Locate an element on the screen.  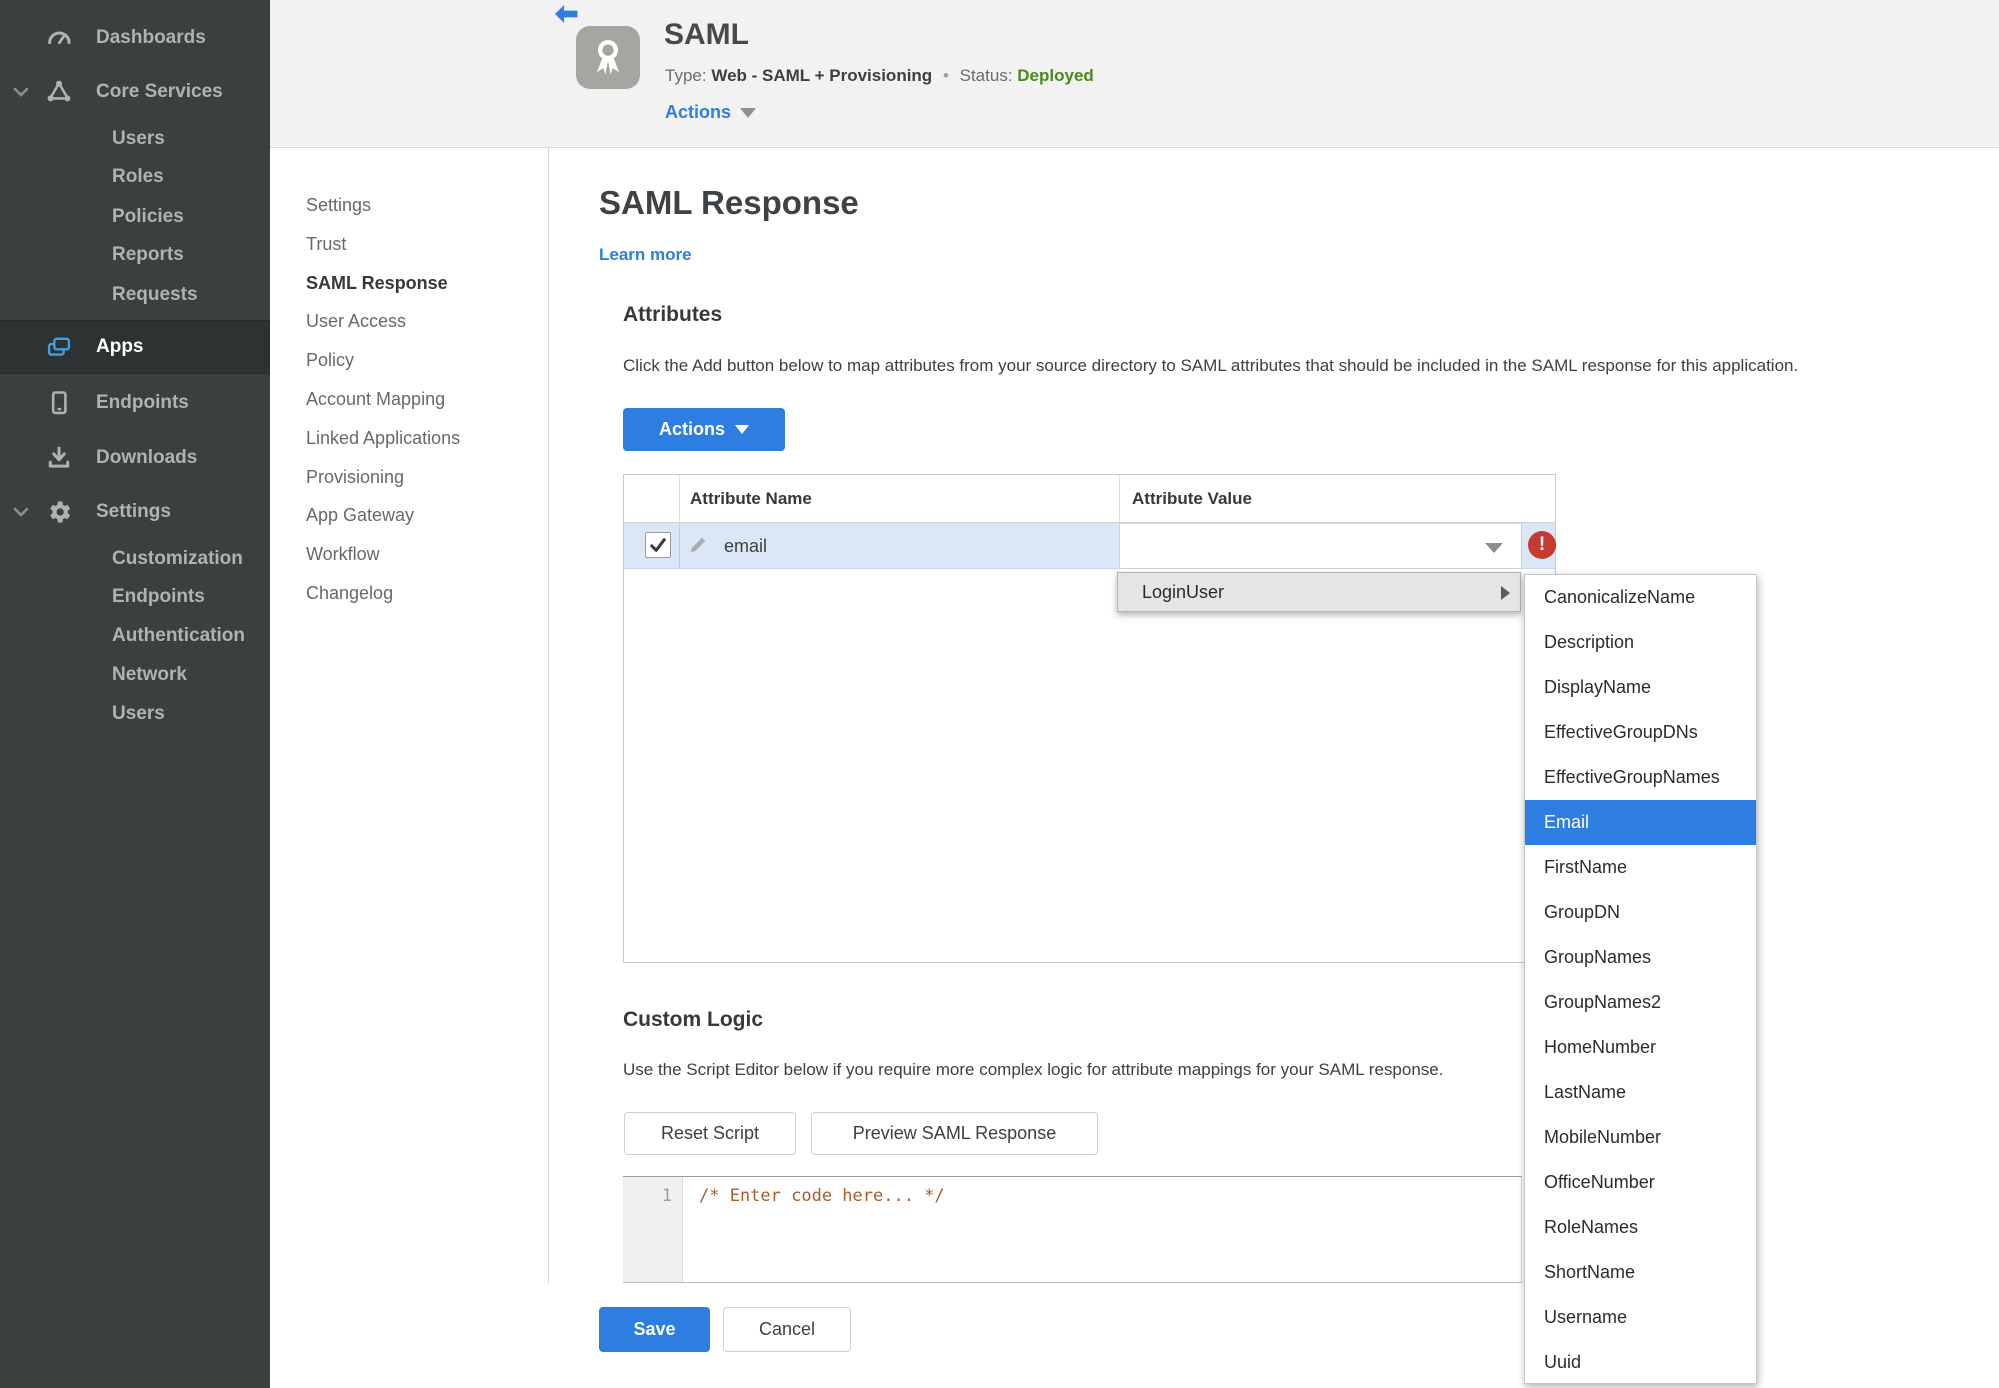
sidebar-item-label: Reports is located at coordinates (148, 254).